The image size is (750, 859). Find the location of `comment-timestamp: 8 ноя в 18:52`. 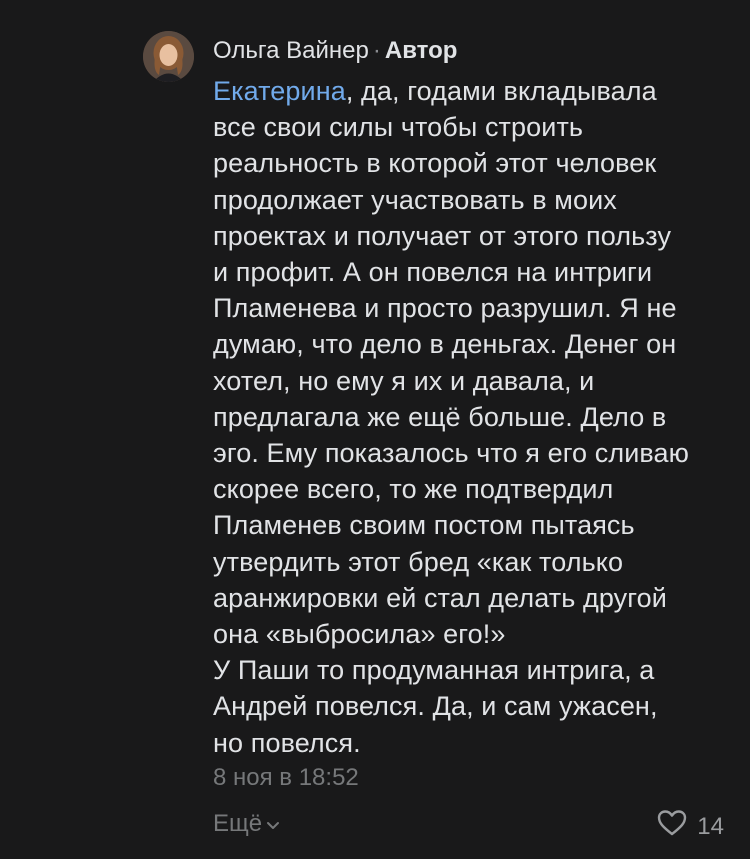

comment-timestamp: 8 ноя в 18:52 is located at coordinates (286, 778).